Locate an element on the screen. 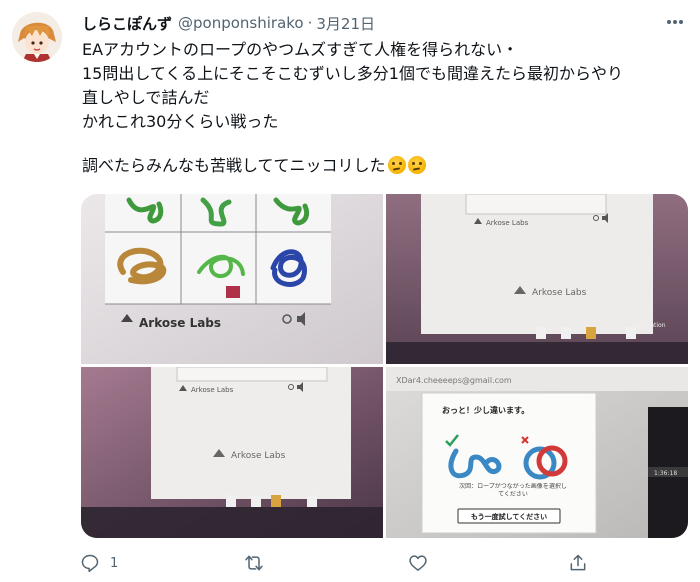 The width and height of the screenshot is (700, 582). tweet-actions: 1 is located at coordinates (348, 563).